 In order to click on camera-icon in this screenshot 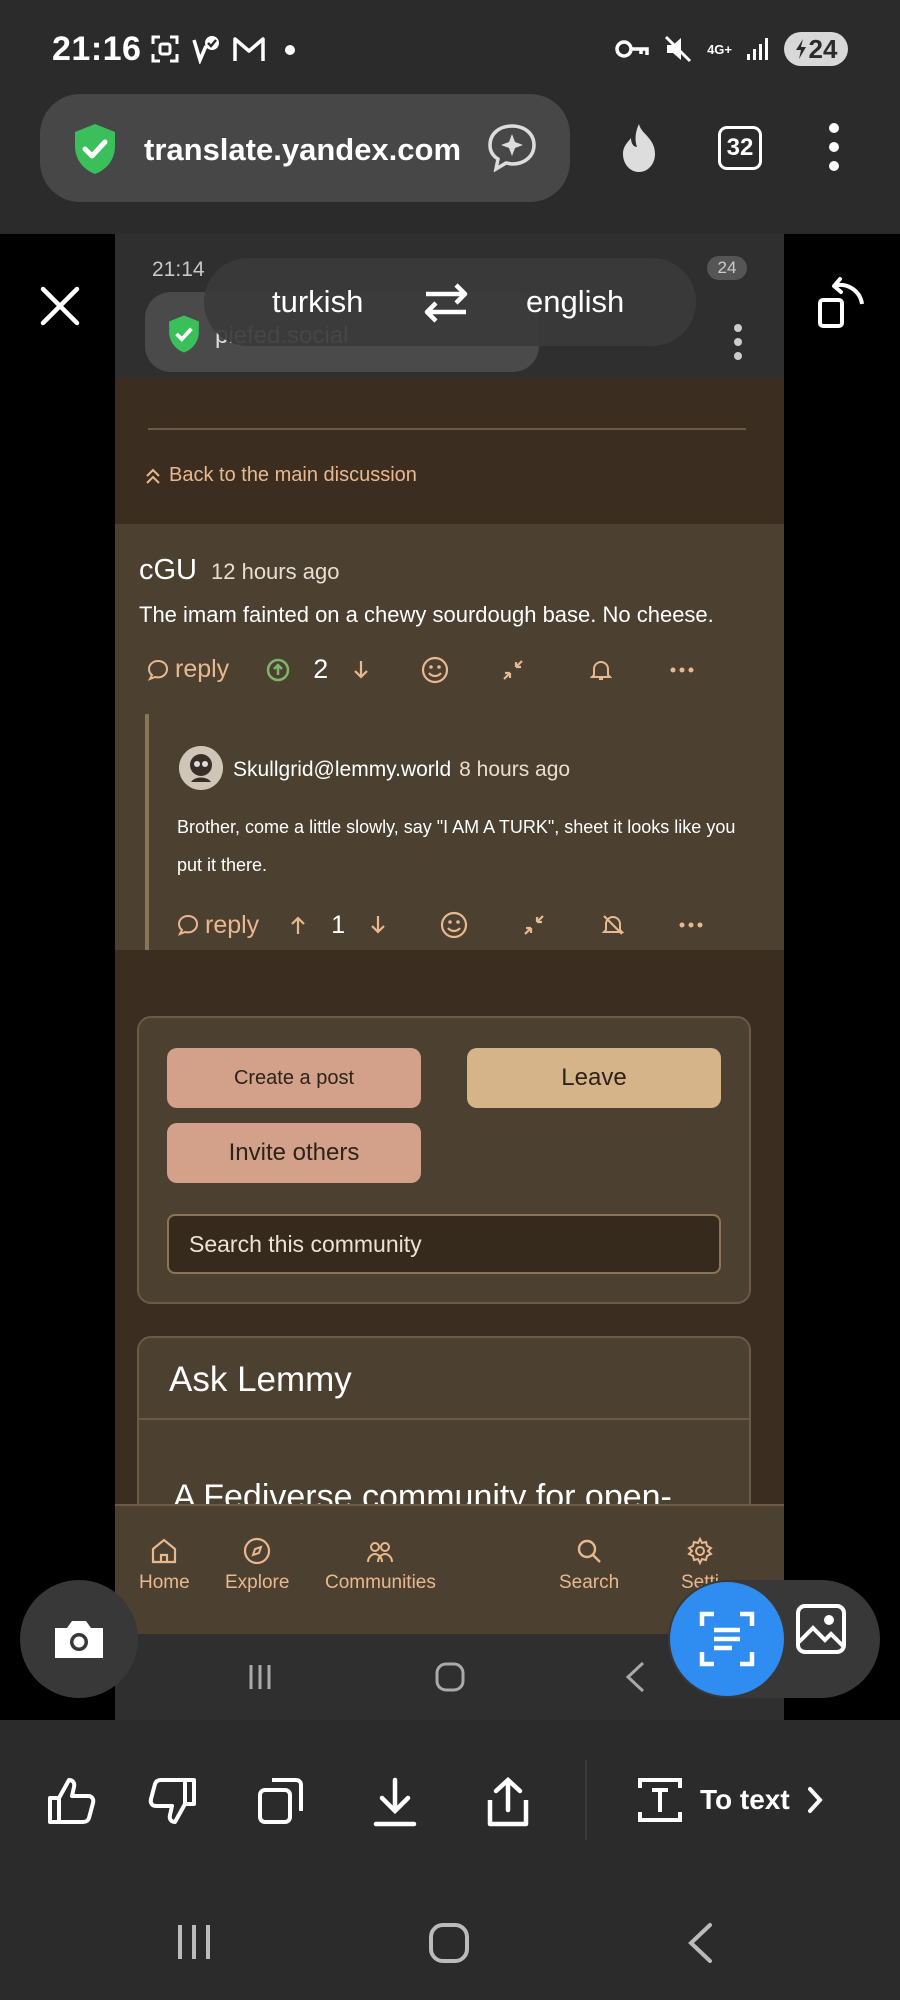, I will do `click(79, 1639)`.